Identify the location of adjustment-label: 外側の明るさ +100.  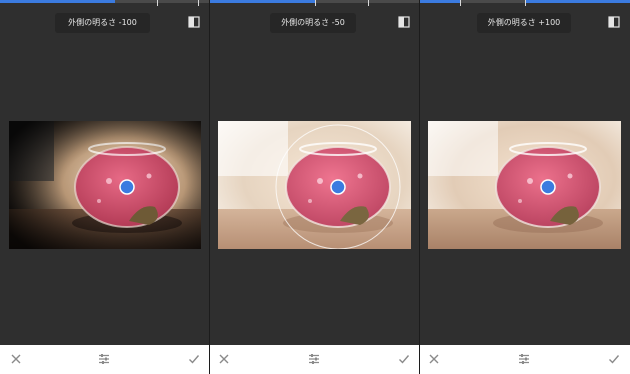
(524, 23).